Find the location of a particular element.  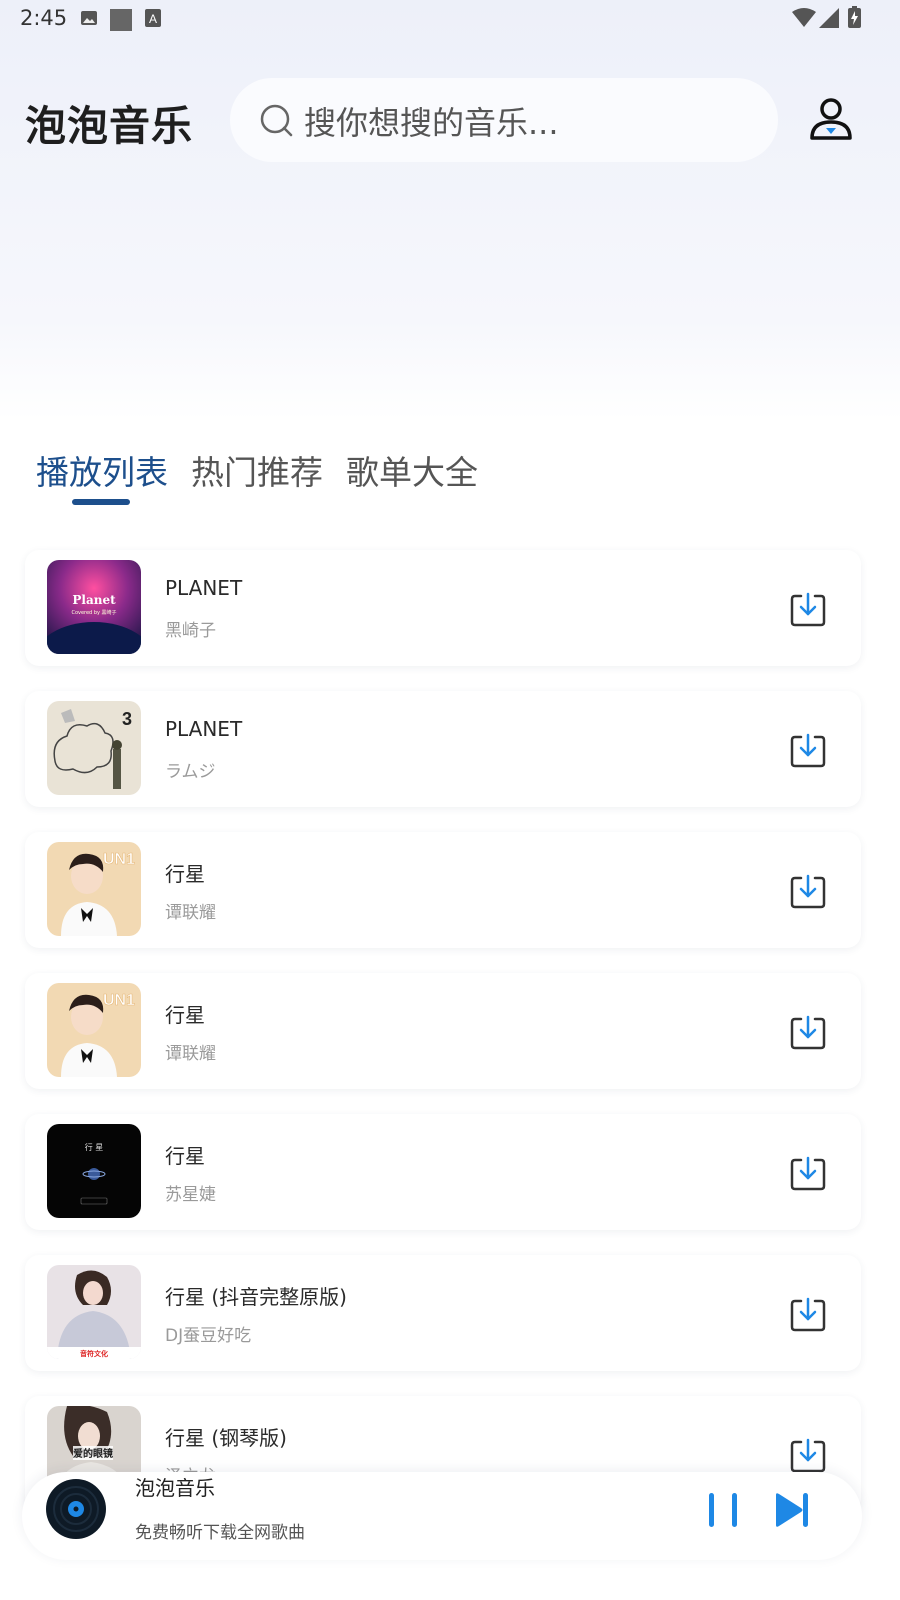

song-list-item: 3 PLANET ラムジ is located at coordinates (443, 749).